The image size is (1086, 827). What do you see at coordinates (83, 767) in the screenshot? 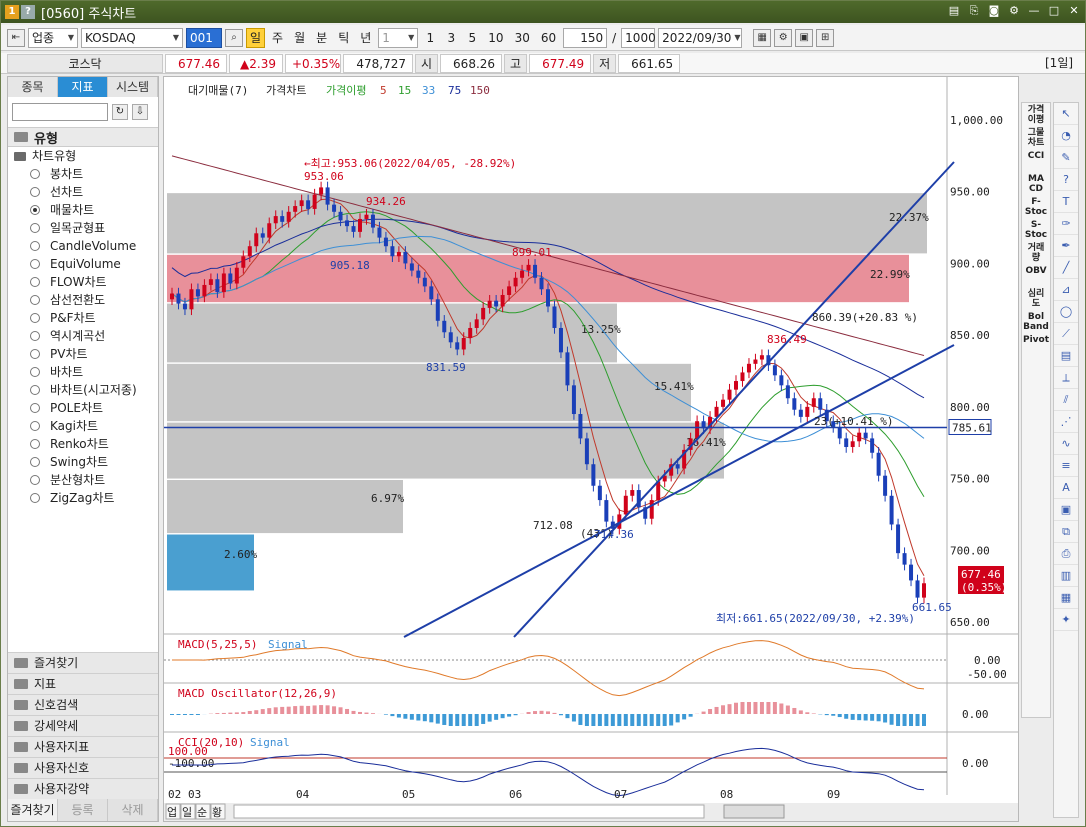
I see `panel-section-item: 사용자신호` at bounding box center [83, 767].